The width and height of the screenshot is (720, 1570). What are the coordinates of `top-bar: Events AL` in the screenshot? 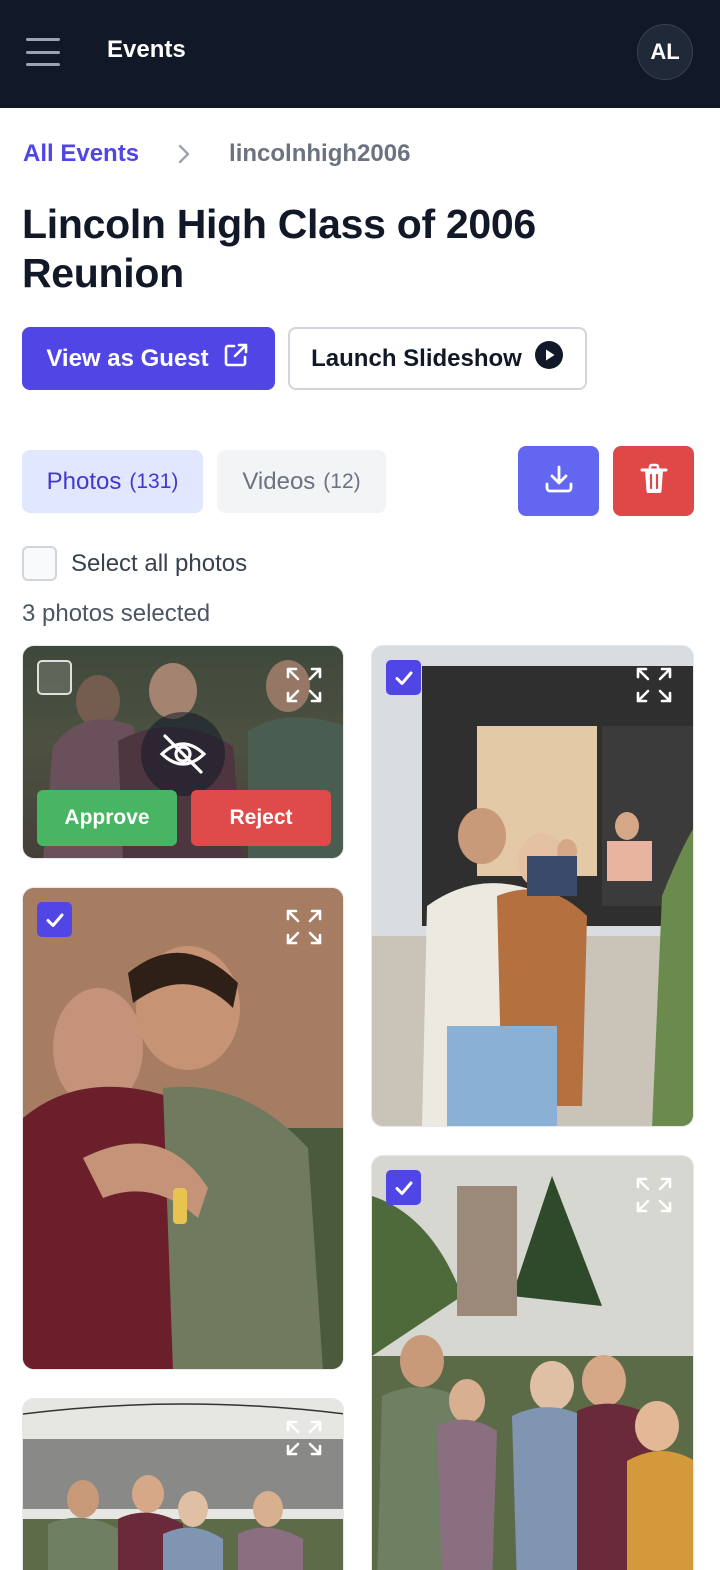 It's located at (360, 54).